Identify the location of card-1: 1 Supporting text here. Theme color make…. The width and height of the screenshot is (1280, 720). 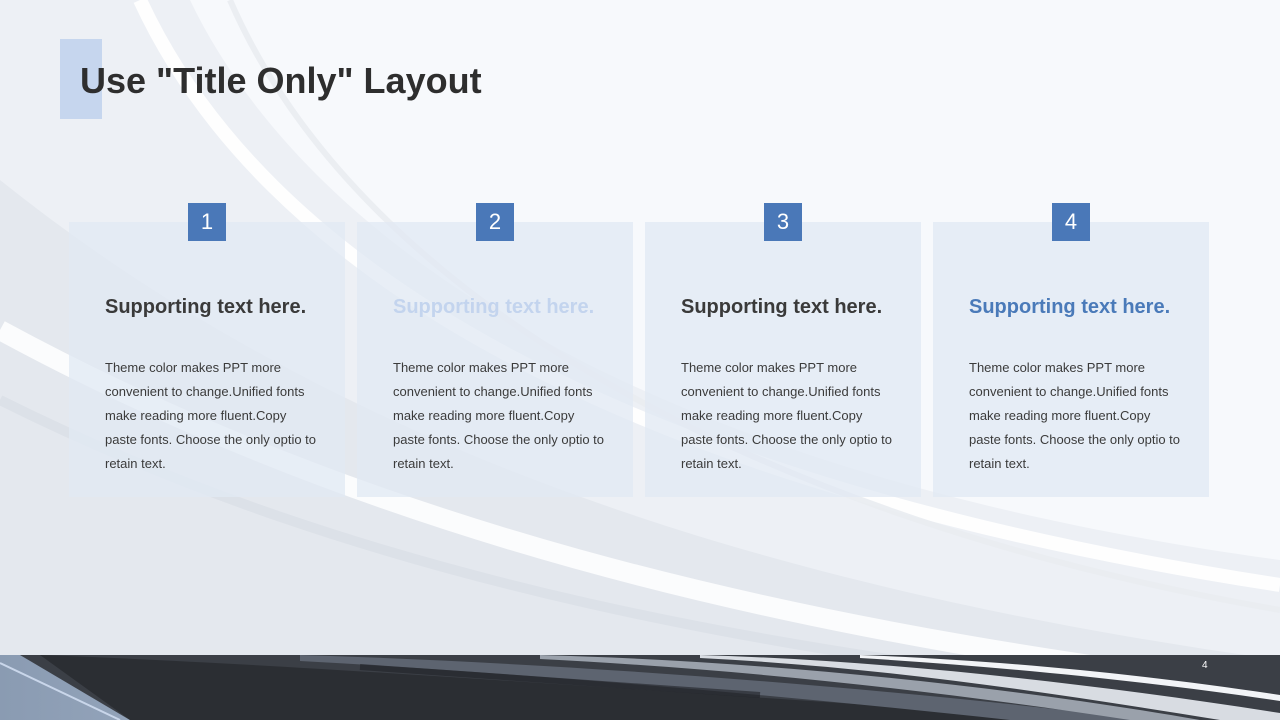
(207, 350).